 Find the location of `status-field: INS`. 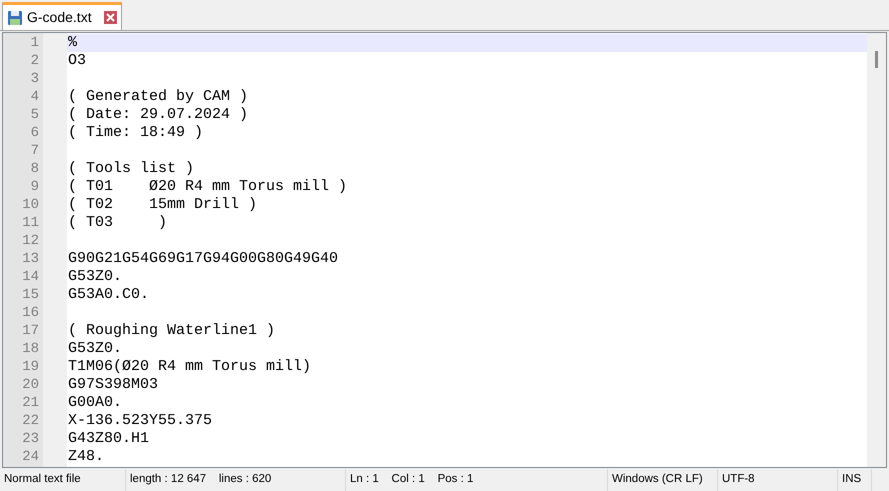

status-field: INS is located at coordinates (855, 480).